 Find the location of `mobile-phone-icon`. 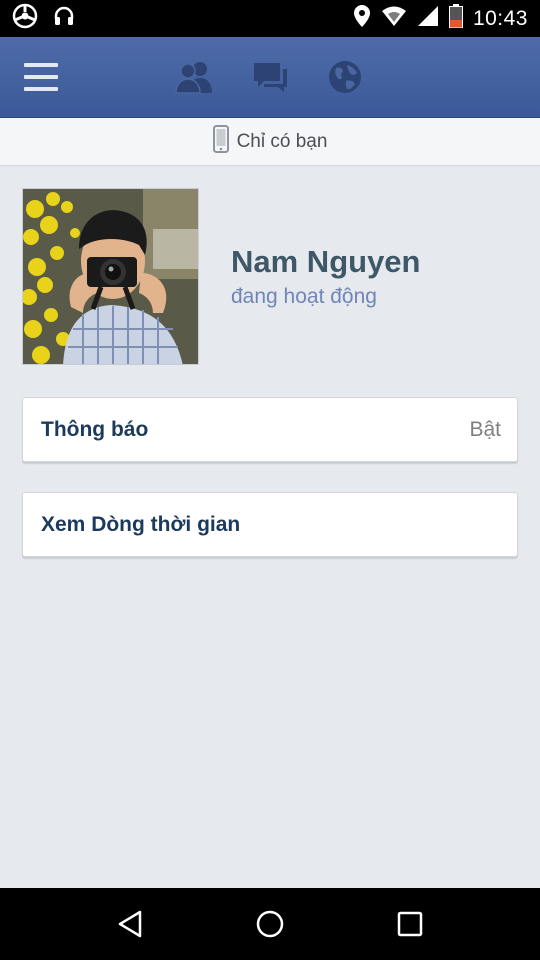

mobile-phone-icon is located at coordinates (220, 141).